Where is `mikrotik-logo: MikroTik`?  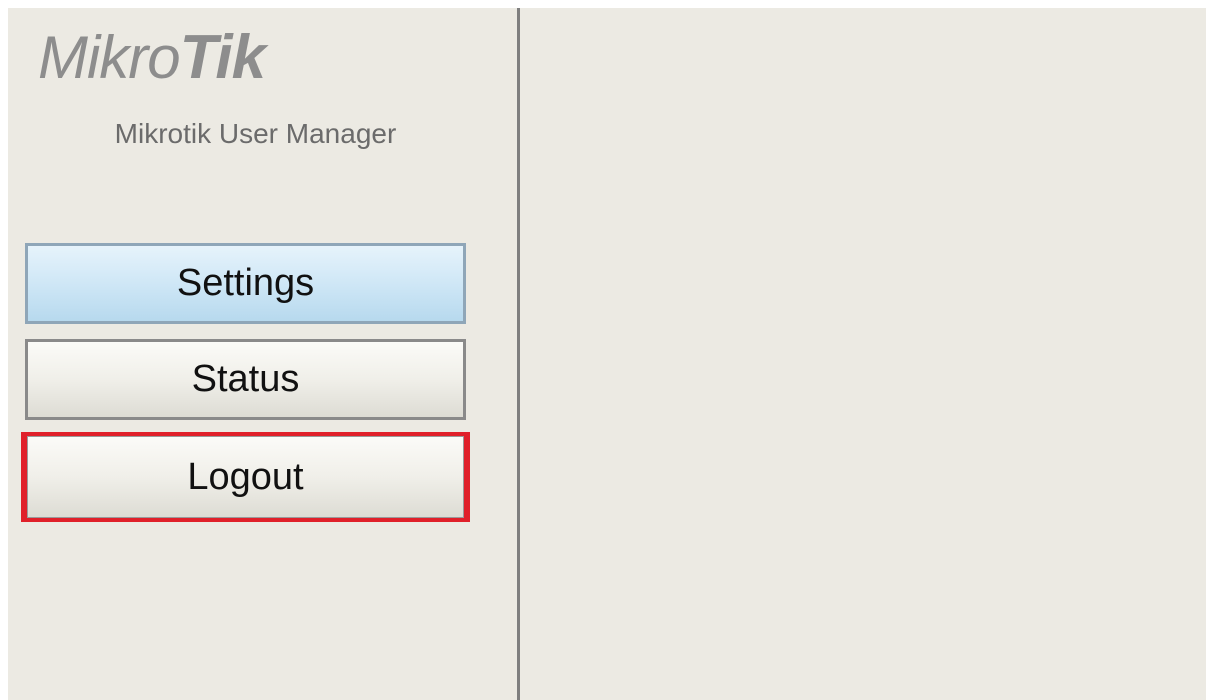
mikrotik-logo: MikroTik is located at coordinates (248, 57).